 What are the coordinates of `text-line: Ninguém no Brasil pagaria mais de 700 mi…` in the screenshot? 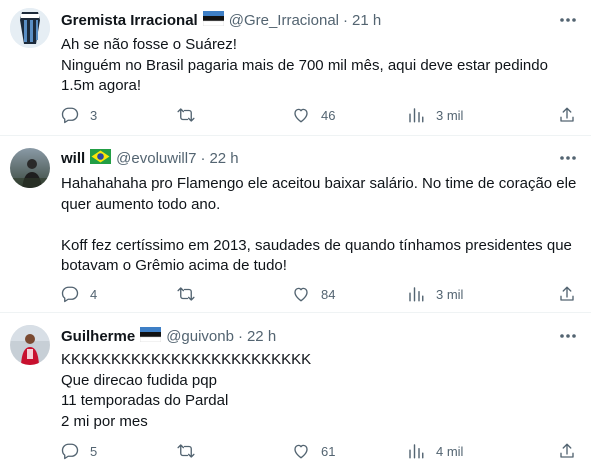 It's located at (304, 65).